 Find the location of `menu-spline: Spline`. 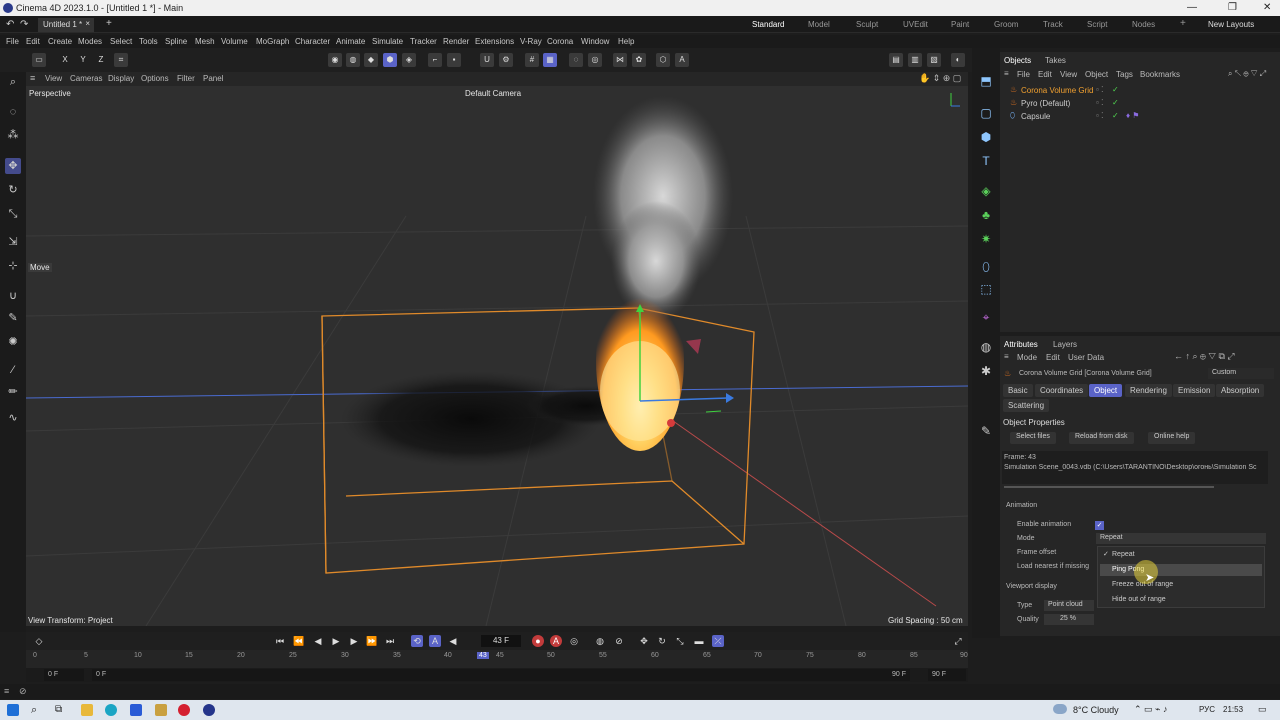

menu-spline: Spline is located at coordinates (176, 41).